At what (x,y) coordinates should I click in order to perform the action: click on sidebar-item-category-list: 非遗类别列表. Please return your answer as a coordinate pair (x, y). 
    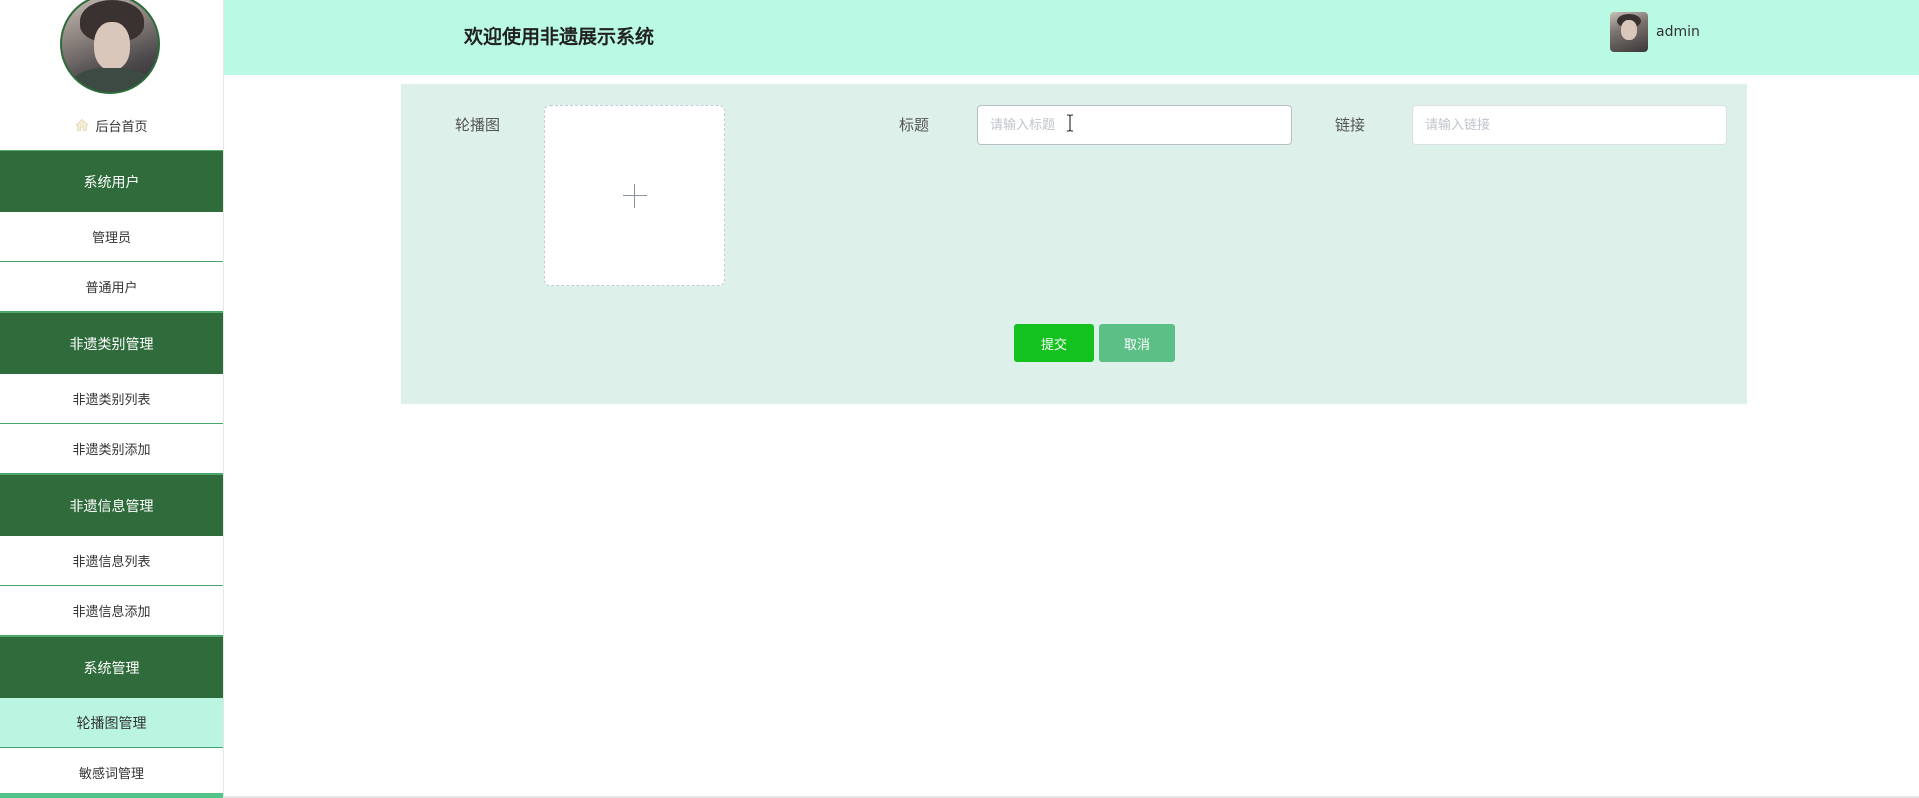
    Looking at the image, I should click on (111, 399).